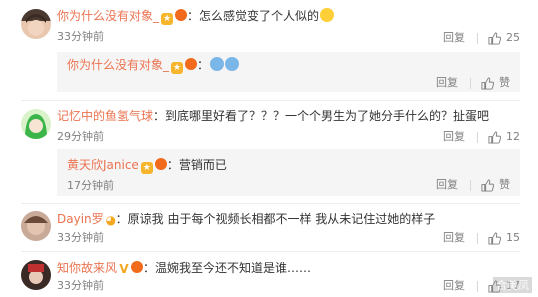  What do you see at coordinates (105, 116) in the screenshot?
I see `comment-username: 记忆中的鱼氢气球` at bounding box center [105, 116].